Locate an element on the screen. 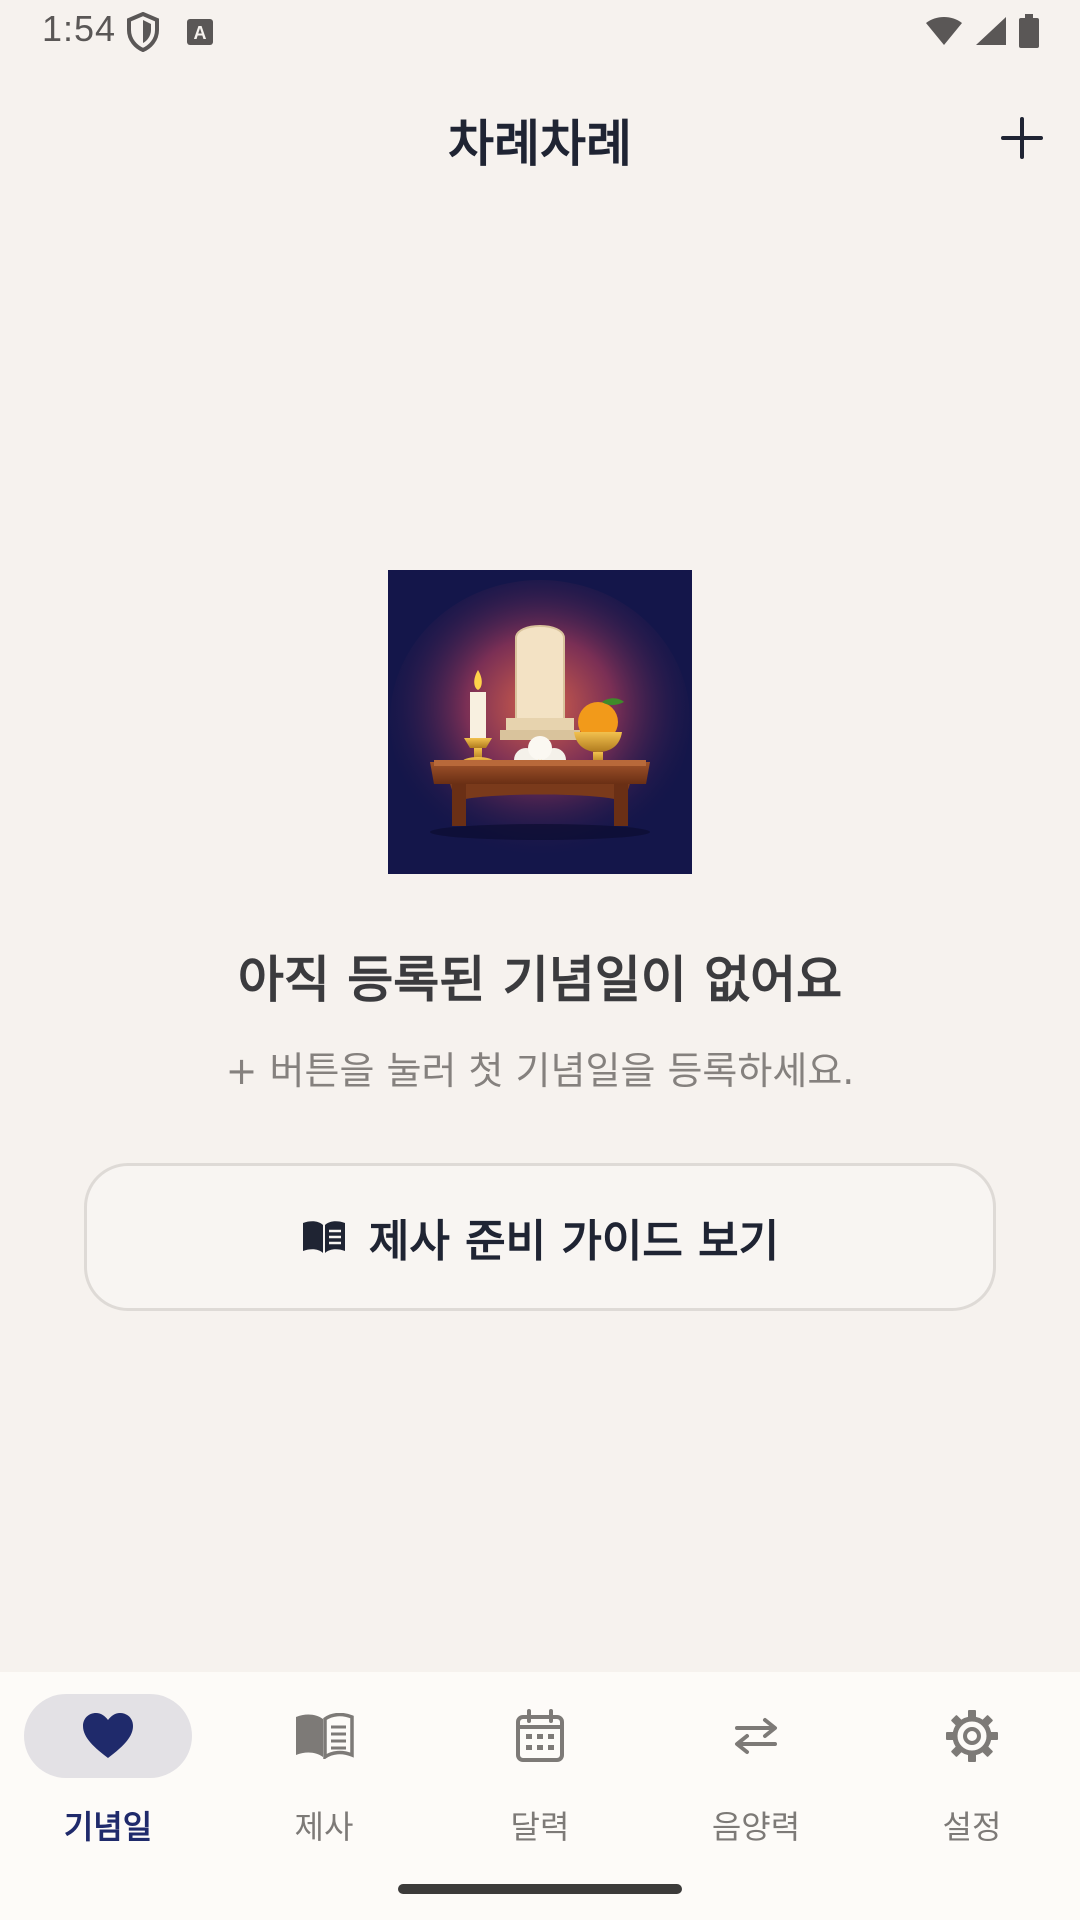 This screenshot has width=1080, height=1920. nav-item-settings: 설정 is located at coordinates (972, 1774).